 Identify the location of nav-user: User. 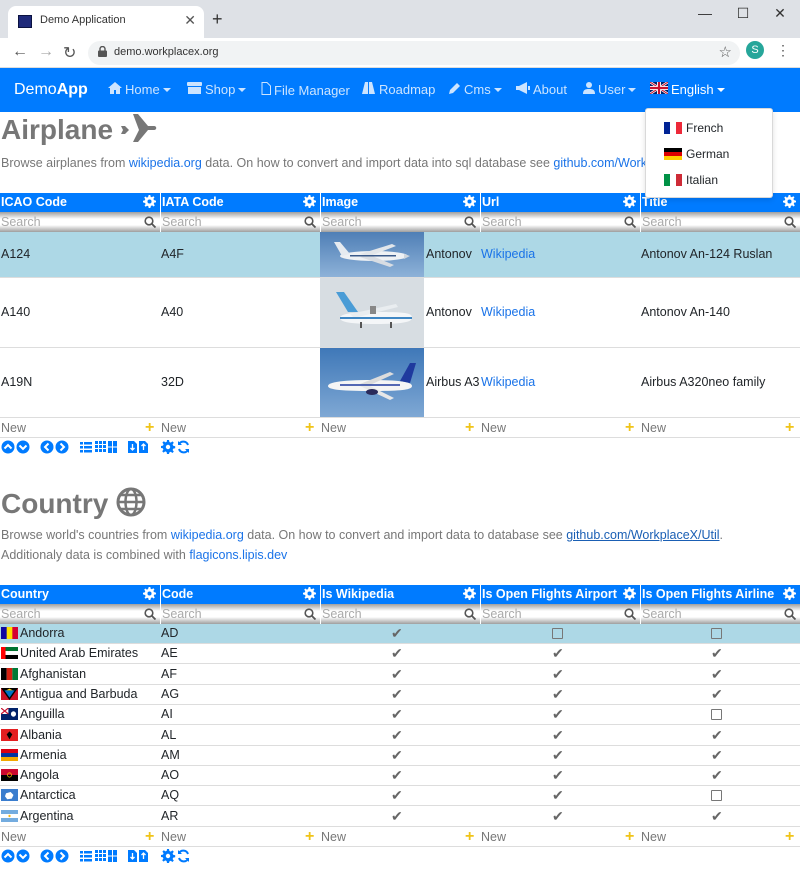
(610, 89).